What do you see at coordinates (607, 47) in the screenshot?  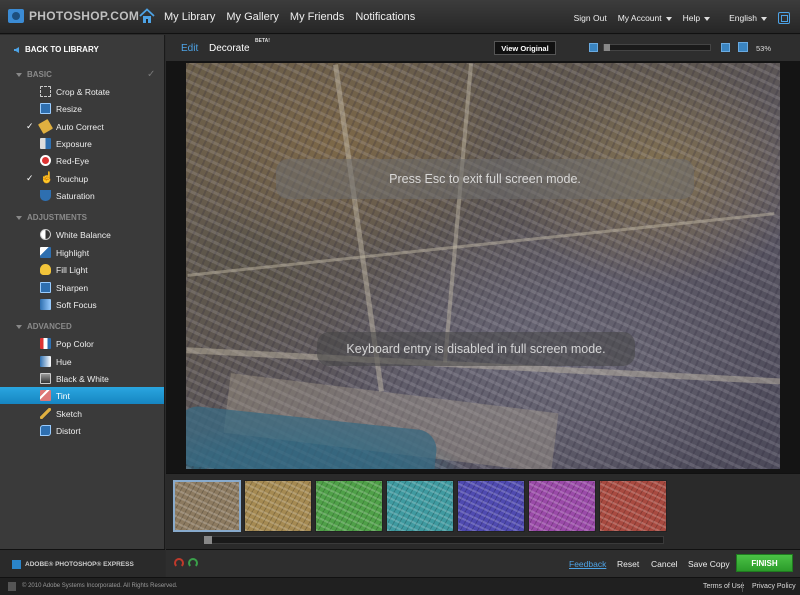 I see `zoom-slider-handle` at bounding box center [607, 47].